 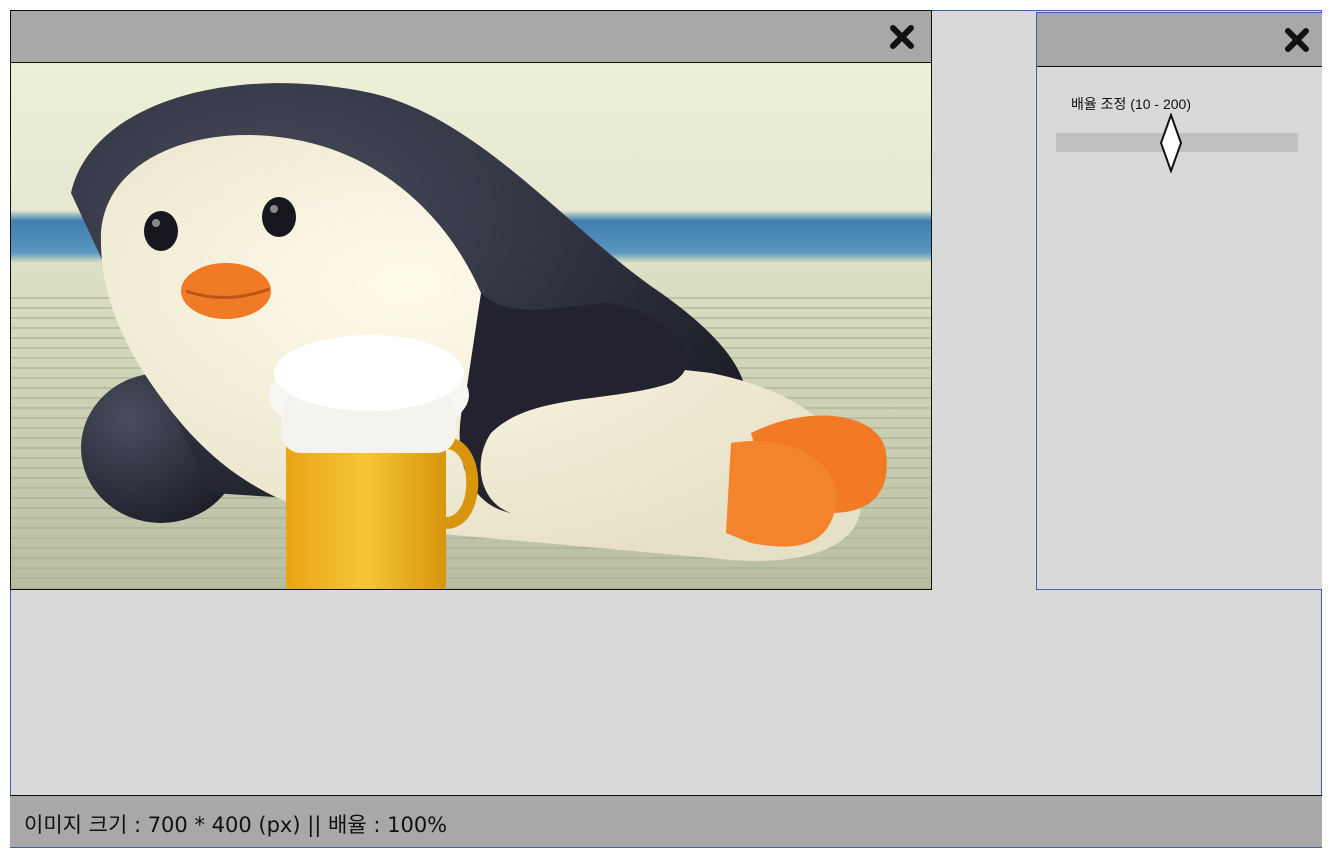 What do you see at coordinates (666, 821) in the screenshot?
I see `status-bar: 이미지 크기 : 700 * 400 (px) || 배율 : 100%` at bounding box center [666, 821].